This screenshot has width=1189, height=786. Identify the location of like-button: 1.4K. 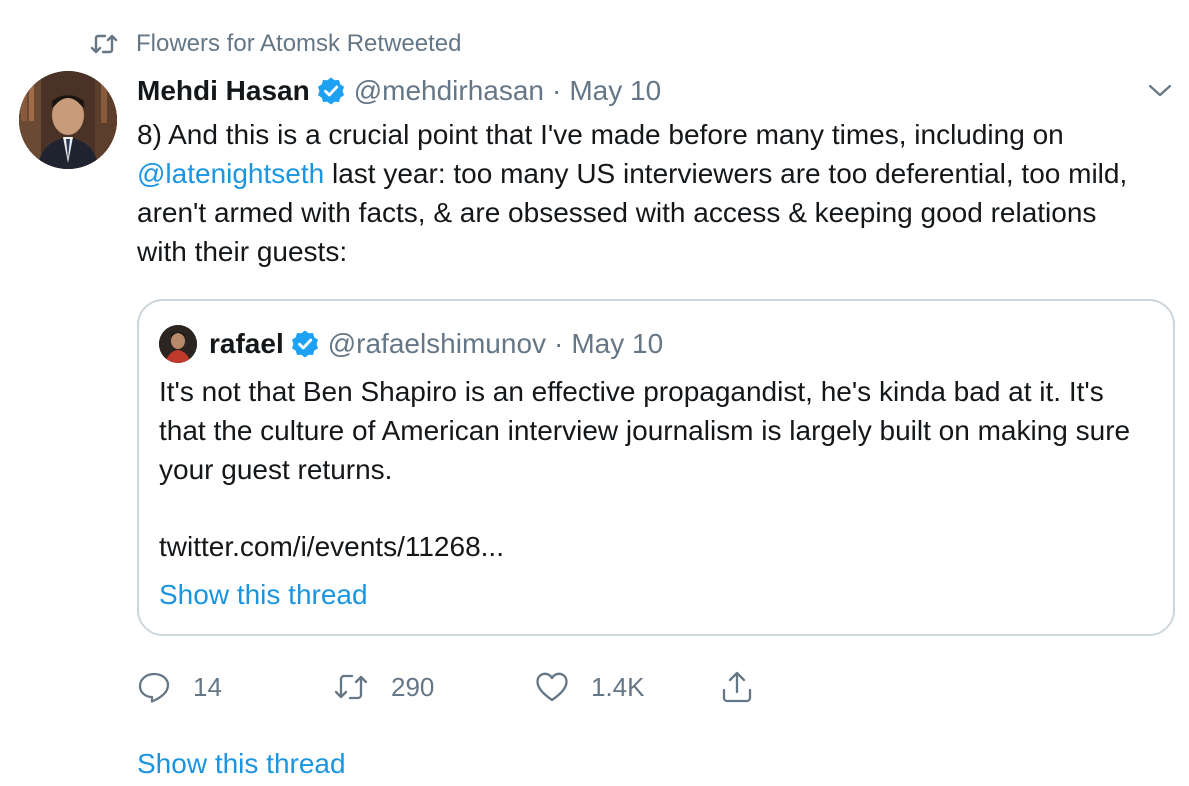
(590, 687).